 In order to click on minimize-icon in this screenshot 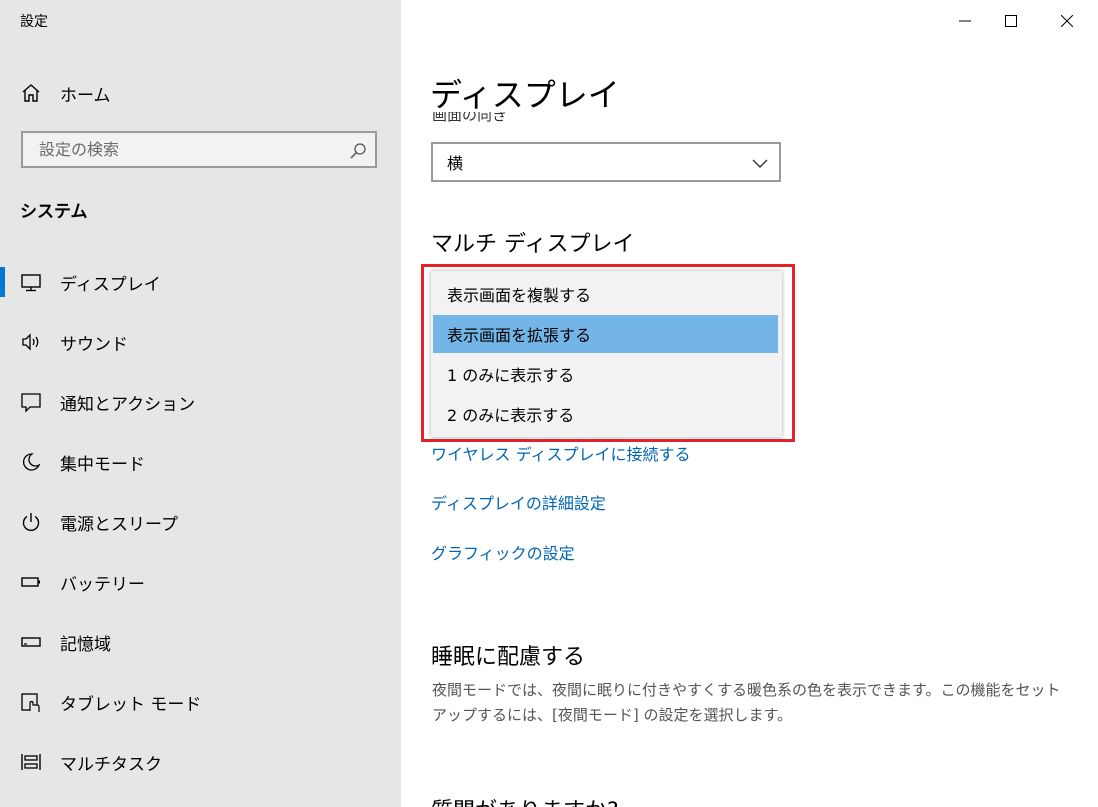, I will do `click(965, 21)`.